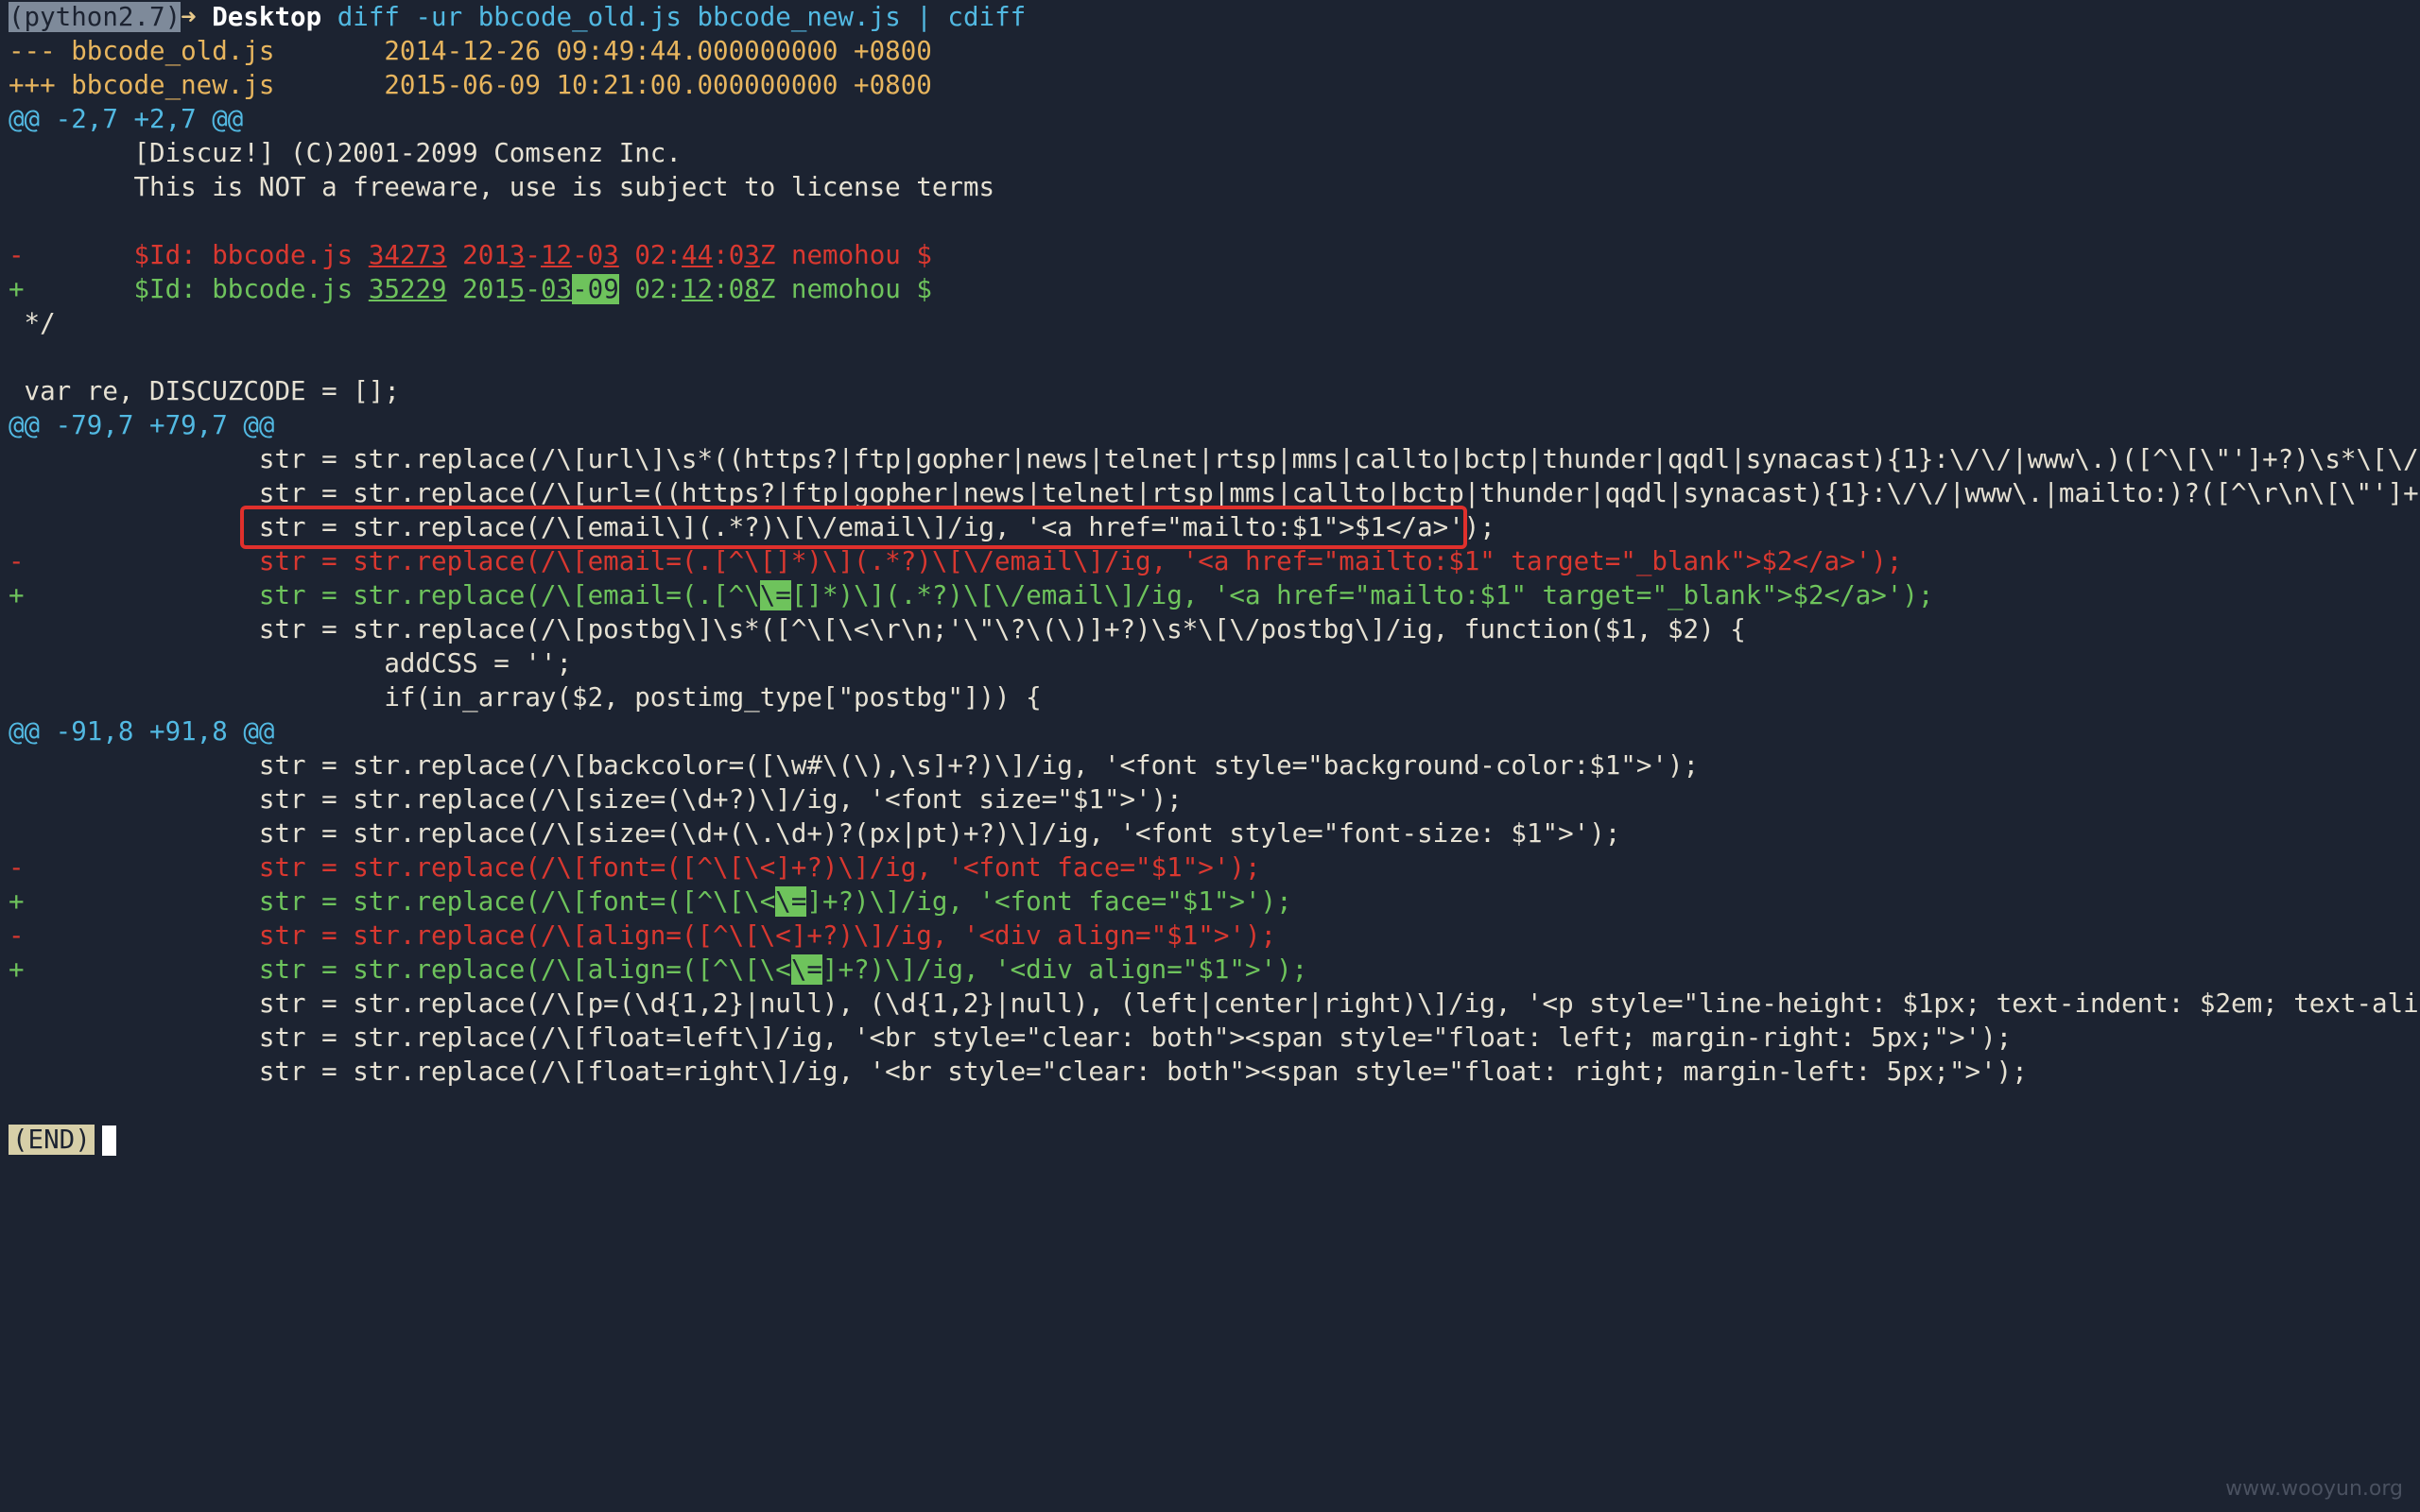 Image resolution: width=2420 pixels, height=1512 pixels. Describe the element at coordinates (1214, 153) in the screenshot. I see `diff-context-line: [Discuz!] (C)2001-2099 Comsenz Inc.` at that location.